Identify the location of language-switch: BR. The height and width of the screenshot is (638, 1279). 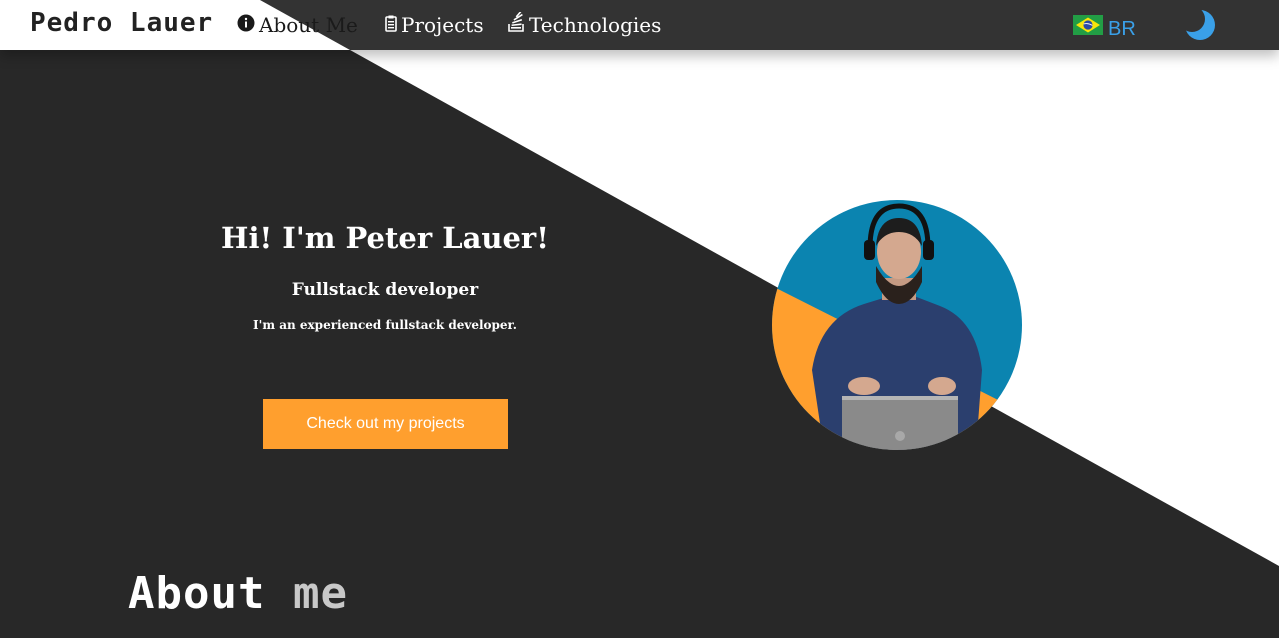
(1104, 27).